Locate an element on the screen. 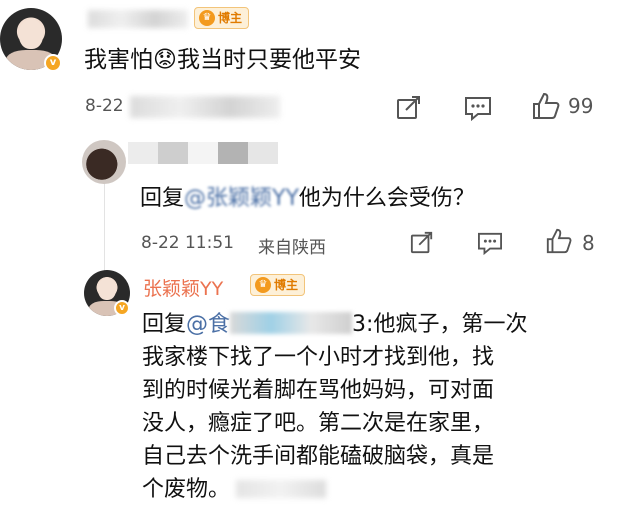  reply-line: 回复@食 3:他疯子，第一次 is located at coordinates (377, 324).